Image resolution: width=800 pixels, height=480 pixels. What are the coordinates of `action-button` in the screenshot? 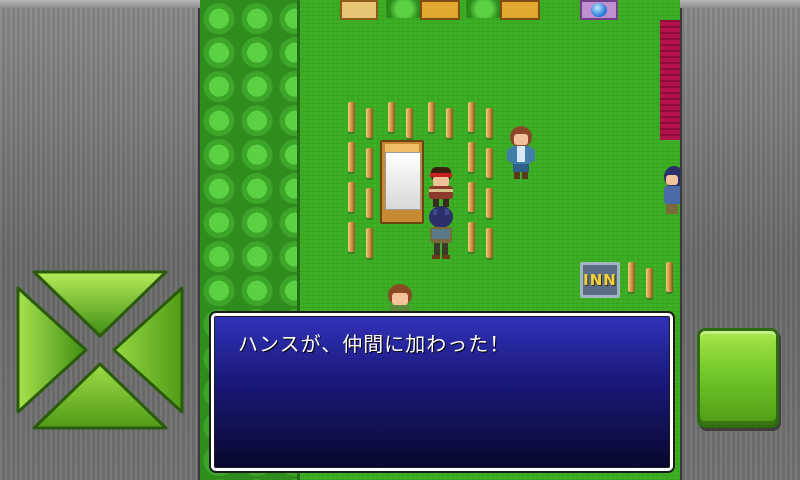 It's located at (738, 378).